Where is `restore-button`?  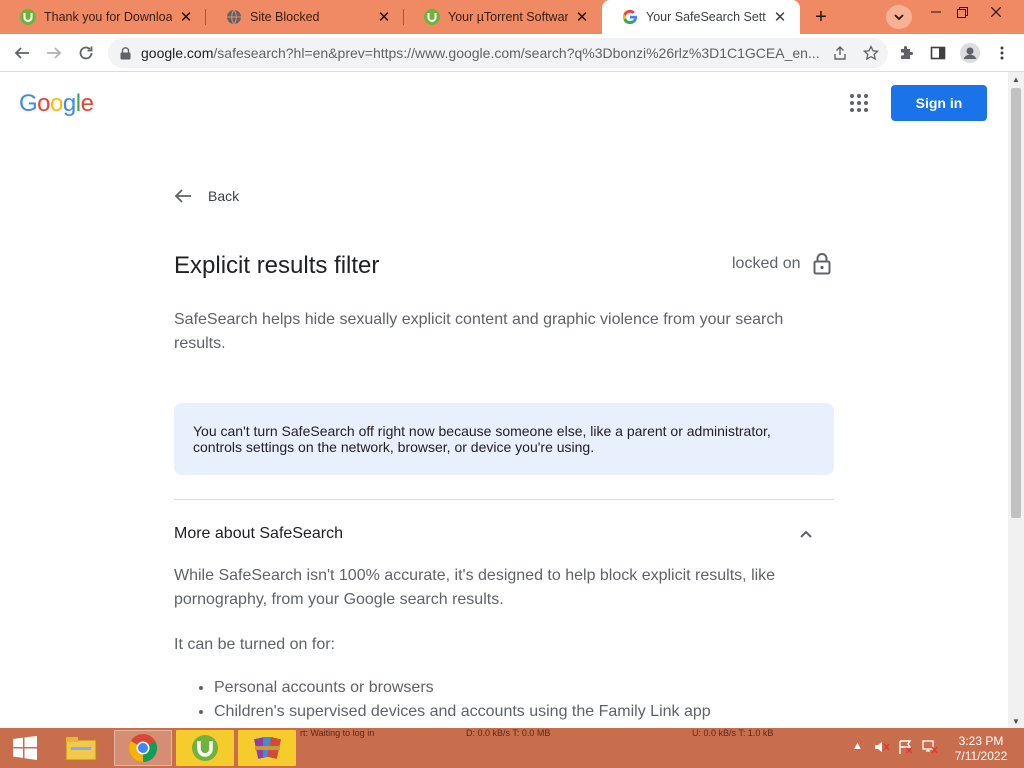 restore-button is located at coordinates (962, 12).